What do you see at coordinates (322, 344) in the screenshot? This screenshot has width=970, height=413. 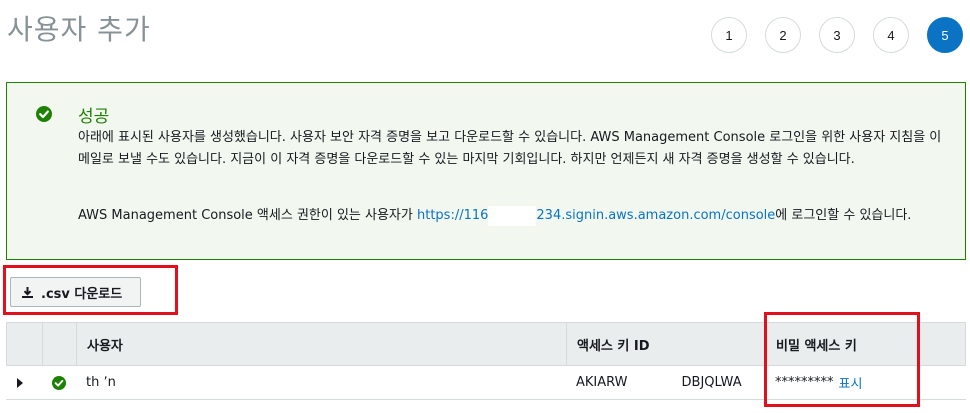 I see `col-user: 사용자` at bounding box center [322, 344].